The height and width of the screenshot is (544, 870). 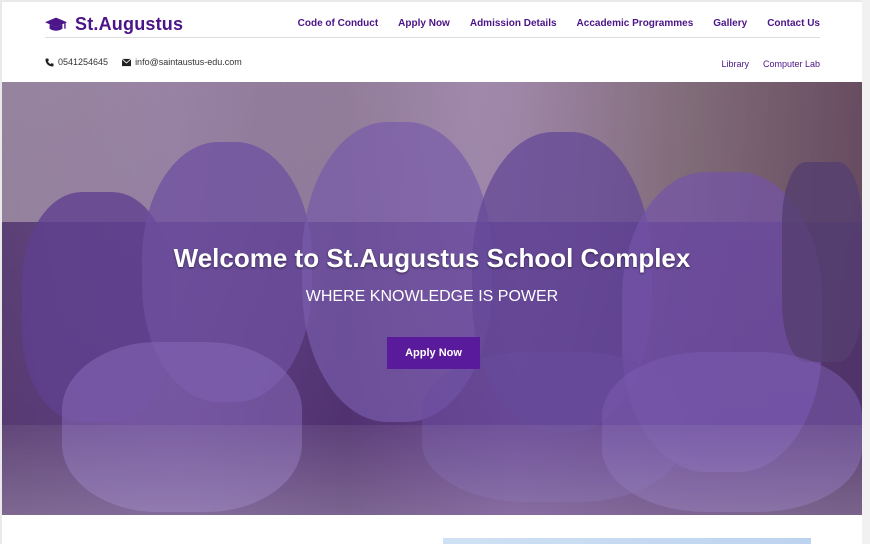 What do you see at coordinates (627, 541) in the screenshot?
I see `content-image-preview` at bounding box center [627, 541].